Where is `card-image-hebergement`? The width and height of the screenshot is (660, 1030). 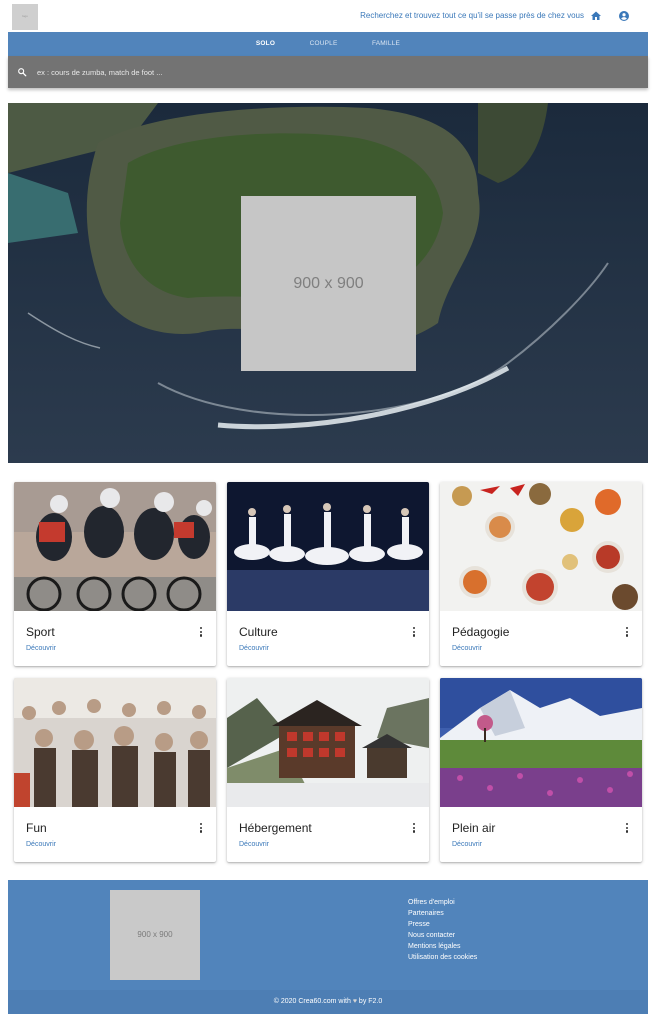
card-image-hebergement is located at coordinates (328, 742).